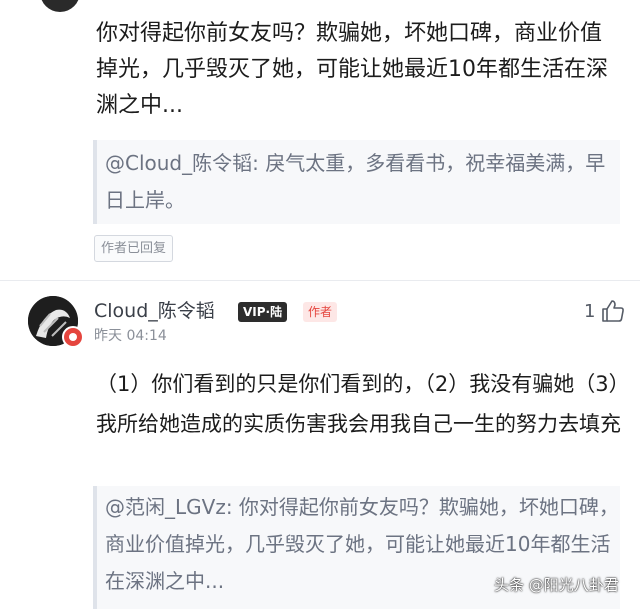  Describe the element at coordinates (590, 311) in the screenshot. I see `like-count: 1` at that location.